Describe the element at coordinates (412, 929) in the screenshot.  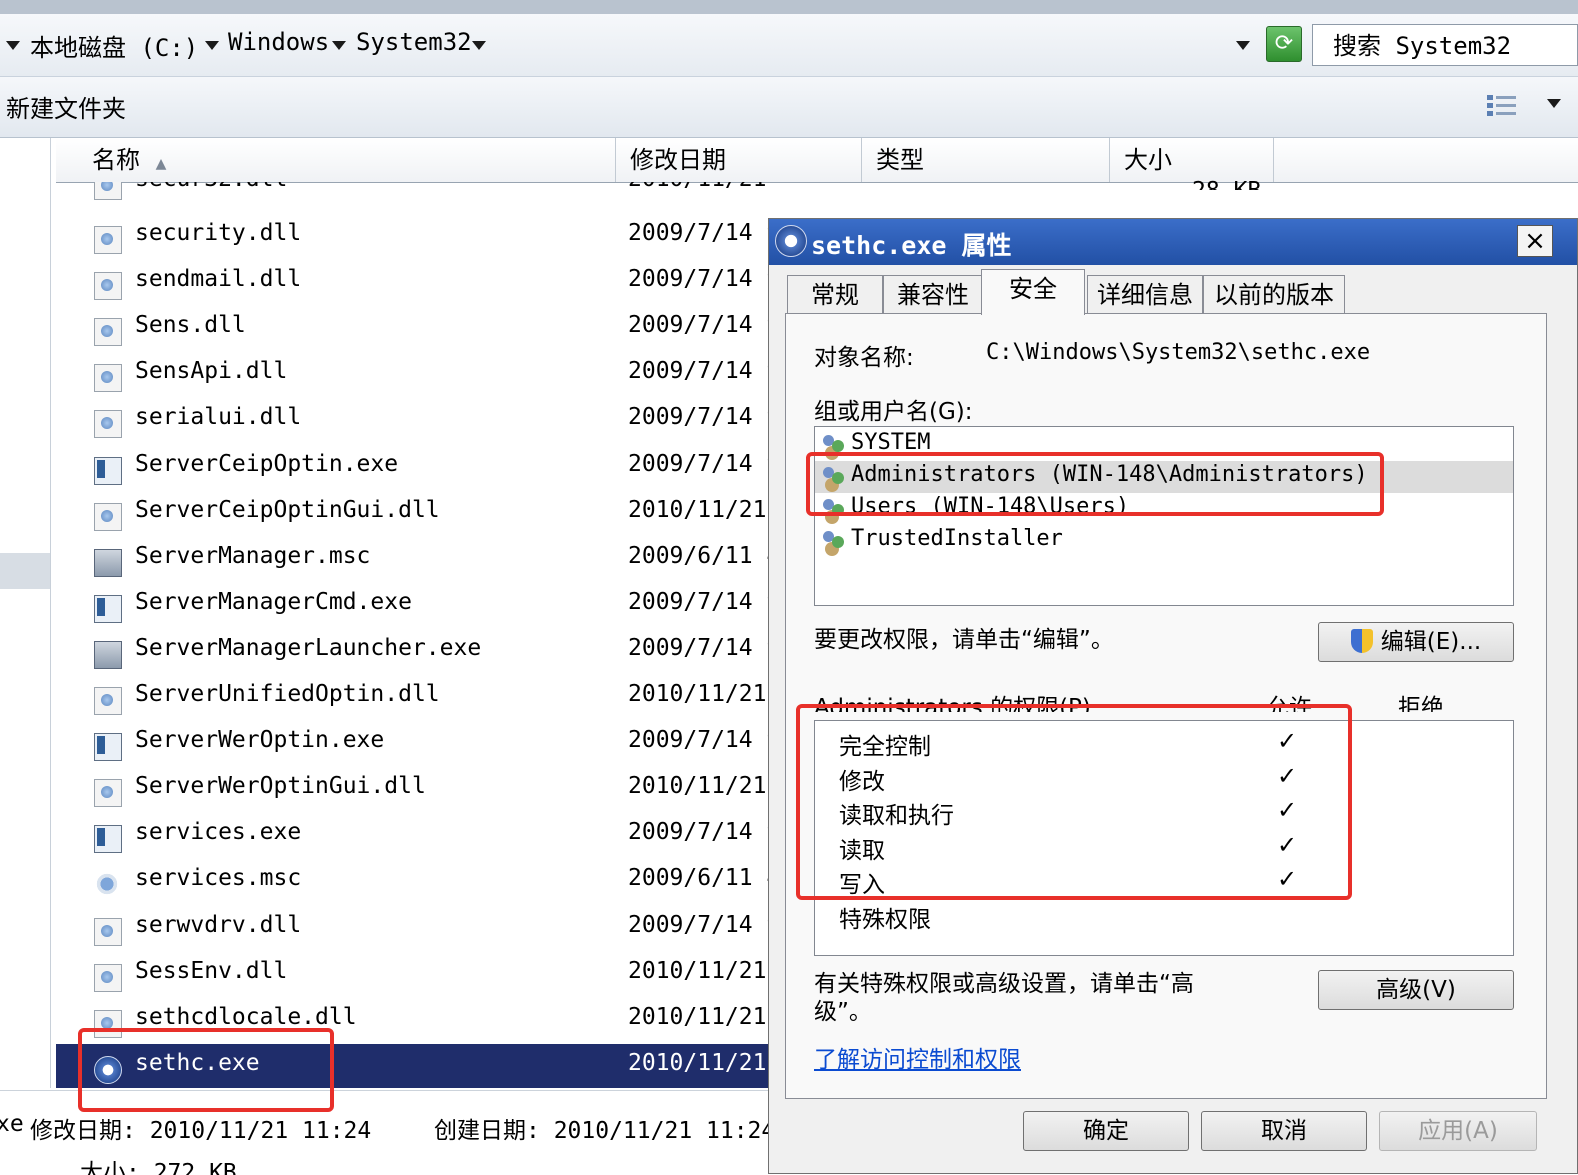
I see `table-row: serwvdrv.dll 2009/7/14 9` at that location.